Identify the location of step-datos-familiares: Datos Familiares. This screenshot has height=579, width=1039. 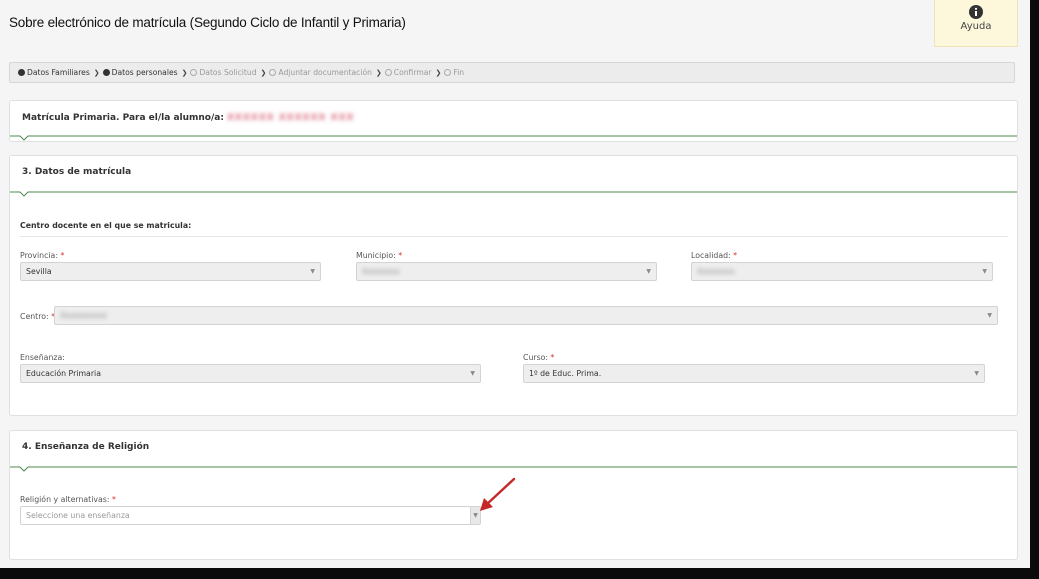
(54, 72).